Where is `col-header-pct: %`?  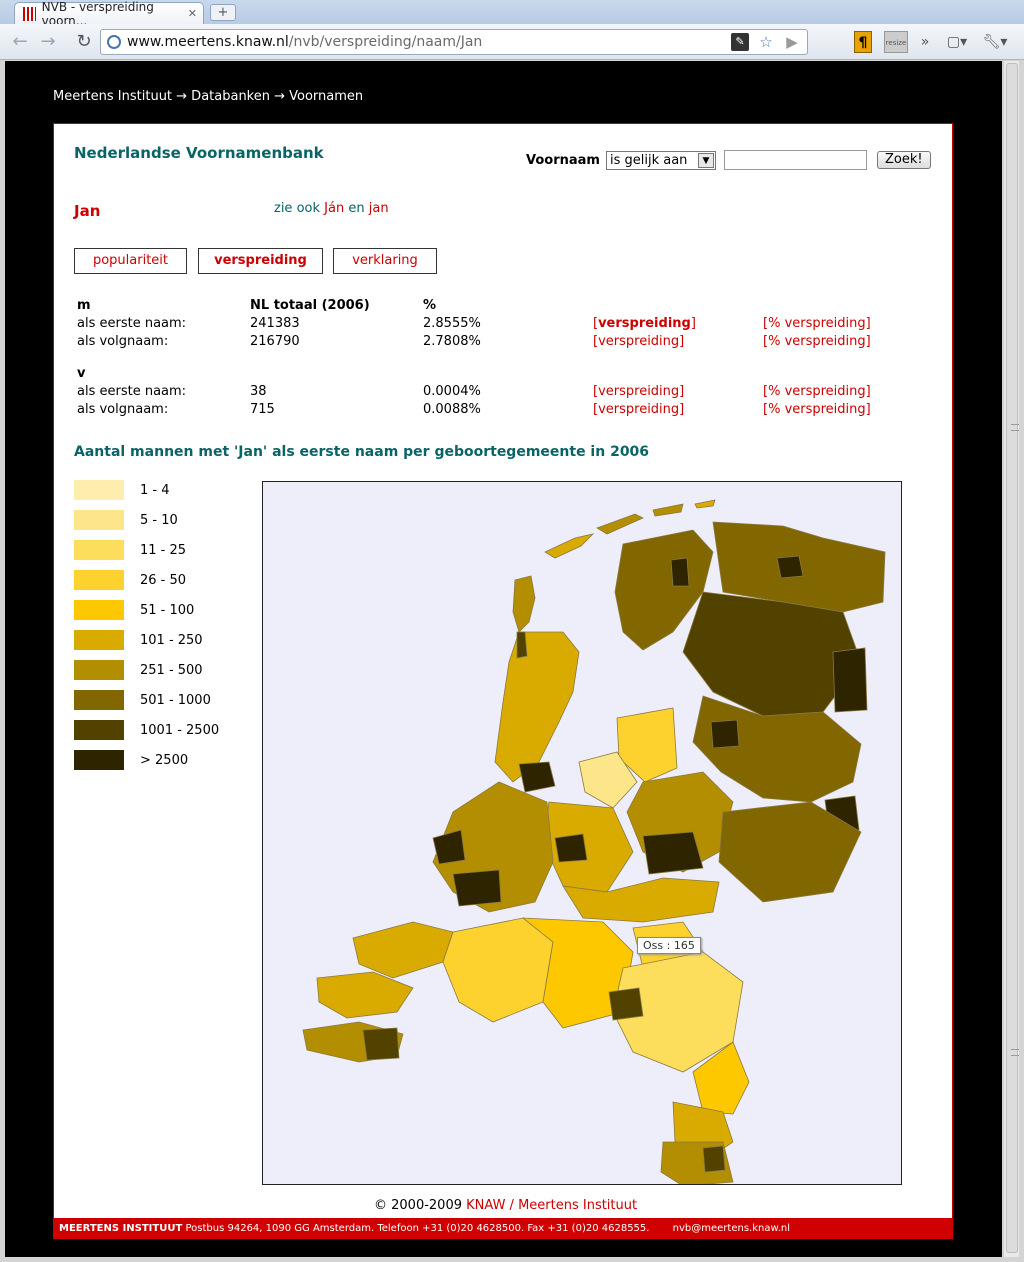 col-header-pct: % is located at coordinates (430, 305).